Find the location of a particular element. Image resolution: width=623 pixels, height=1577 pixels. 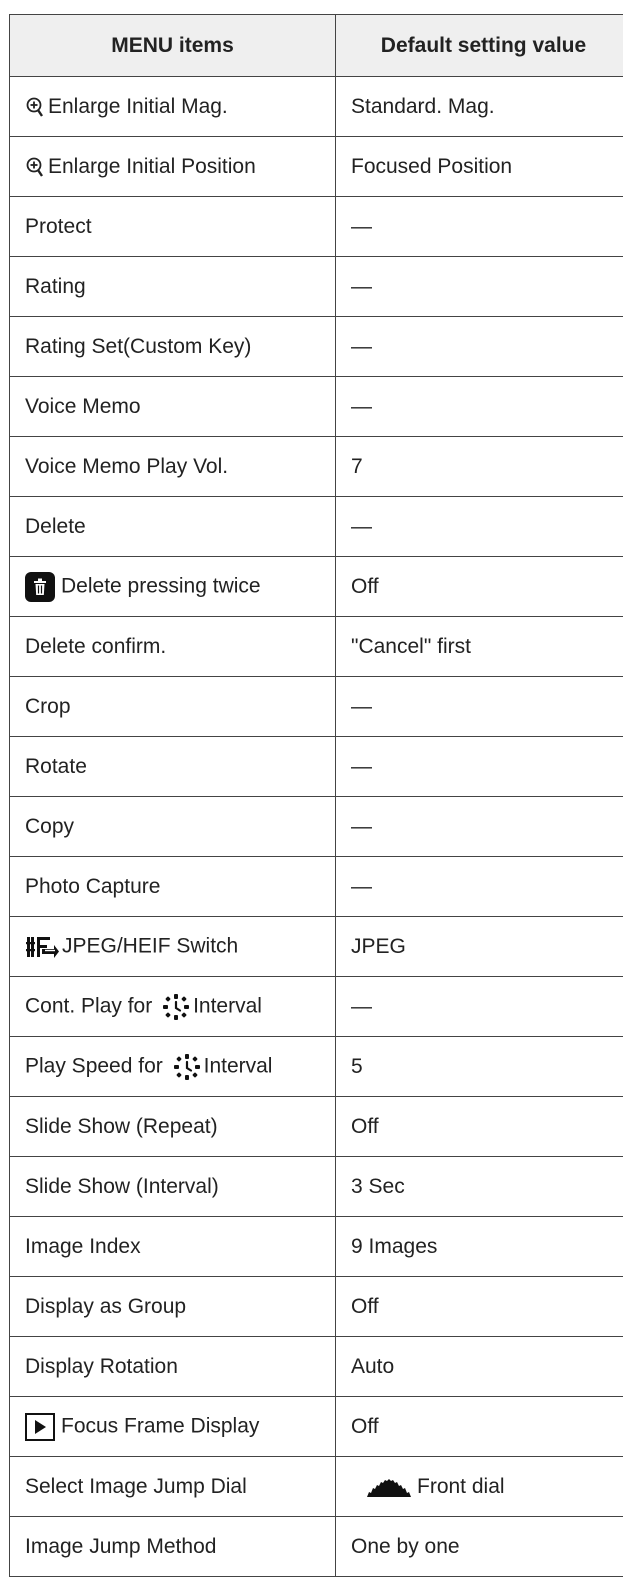

menu-item-cell: Delete pressing twice is located at coordinates (173, 587).